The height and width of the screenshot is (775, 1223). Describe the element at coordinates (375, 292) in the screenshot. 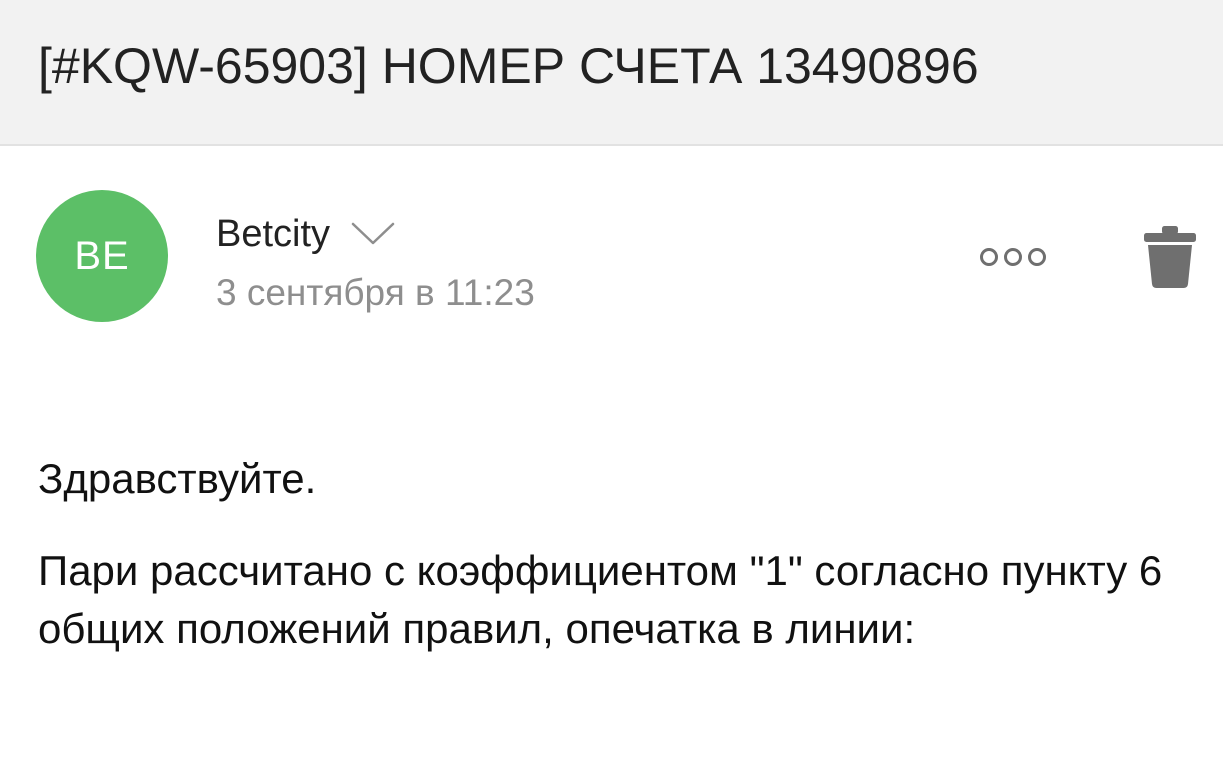

I see `sent-date: 3 сентября в 11:23` at that location.